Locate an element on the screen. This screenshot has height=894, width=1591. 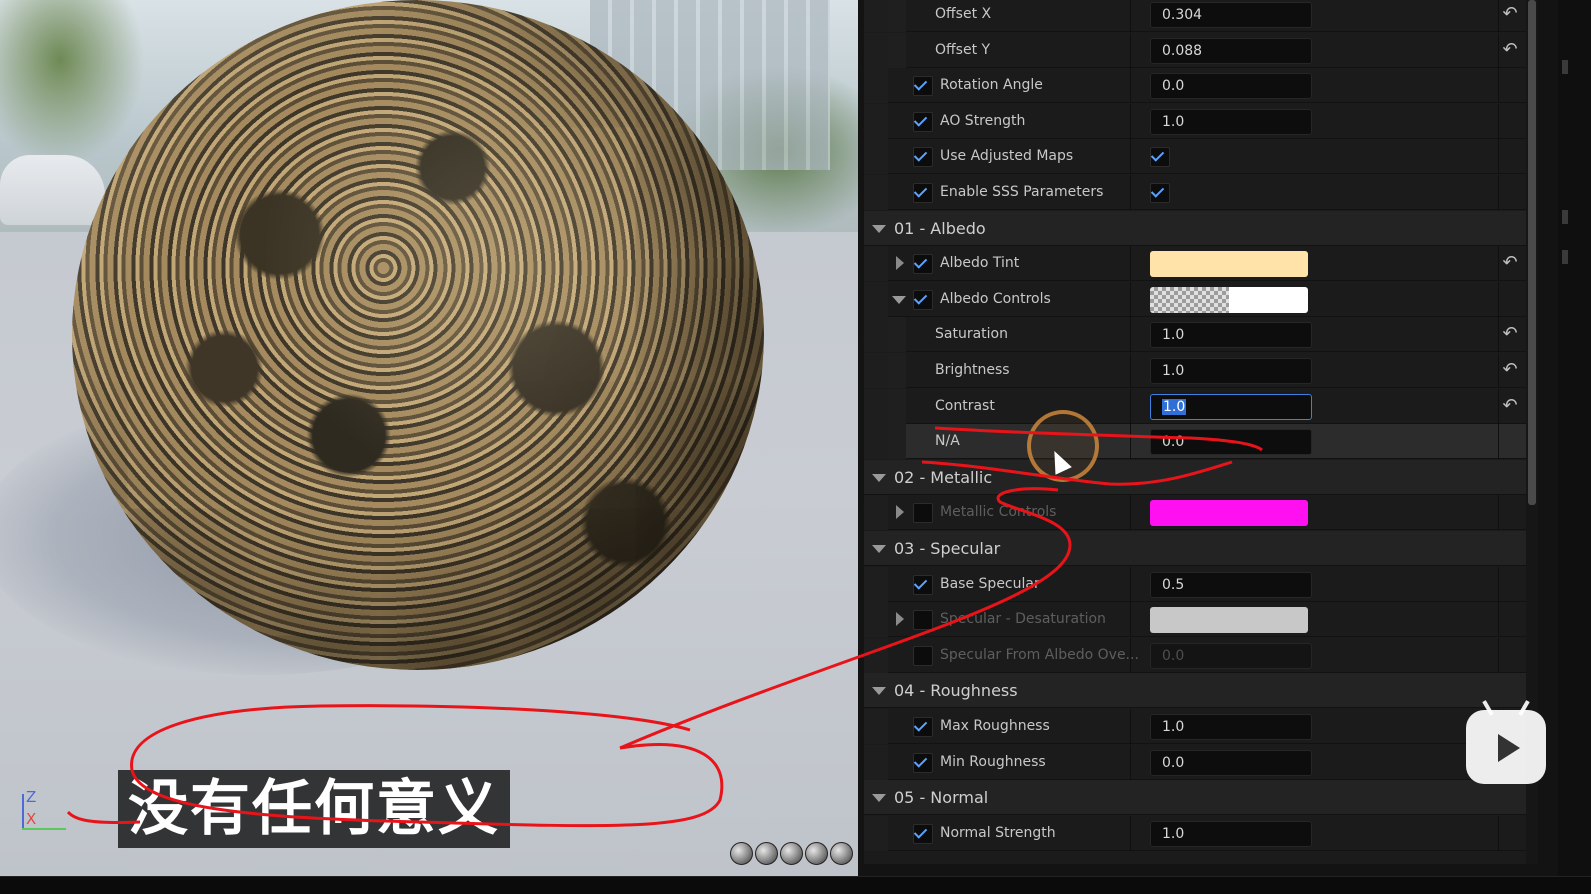
param-row-brightness: Brightness 1.0 ↶ is located at coordinates (1195, 370).